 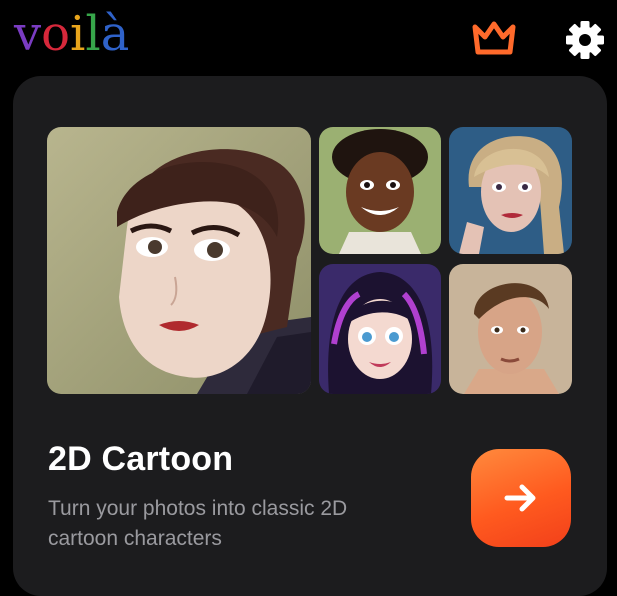 I want to click on preview-image-boy-curly-hair, so click(x=380, y=190).